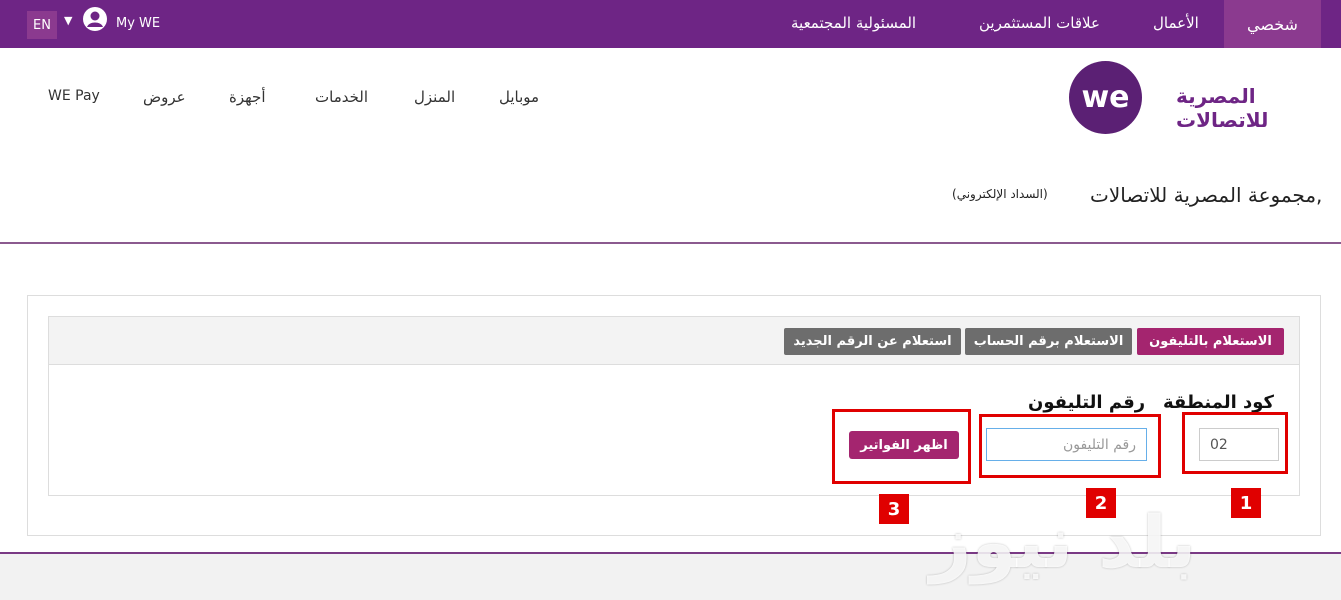  What do you see at coordinates (894, 509) in the screenshot?
I see `annotation-number-3: 3` at bounding box center [894, 509].